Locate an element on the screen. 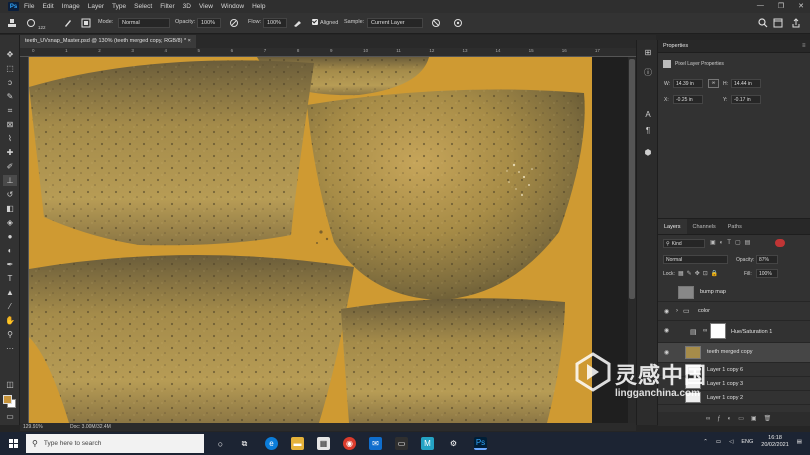 The height and width of the screenshot is (455, 810). blur-tool-icon: ● is located at coordinates (10, 236).